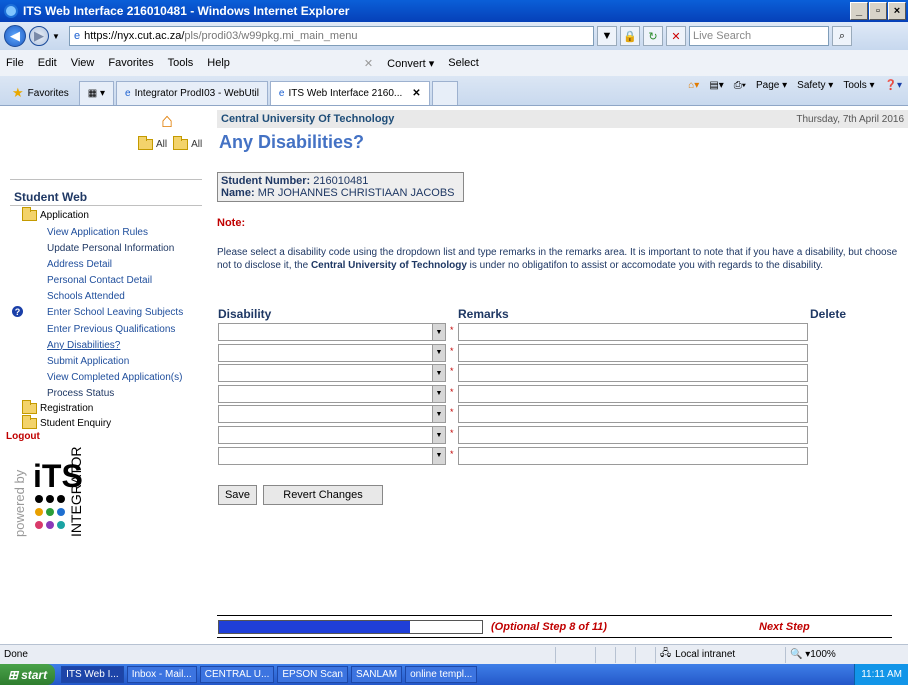  What do you see at coordinates (842, 36) in the screenshot?
I see `search-icon: ⌕` at bounding box center [842, 36].